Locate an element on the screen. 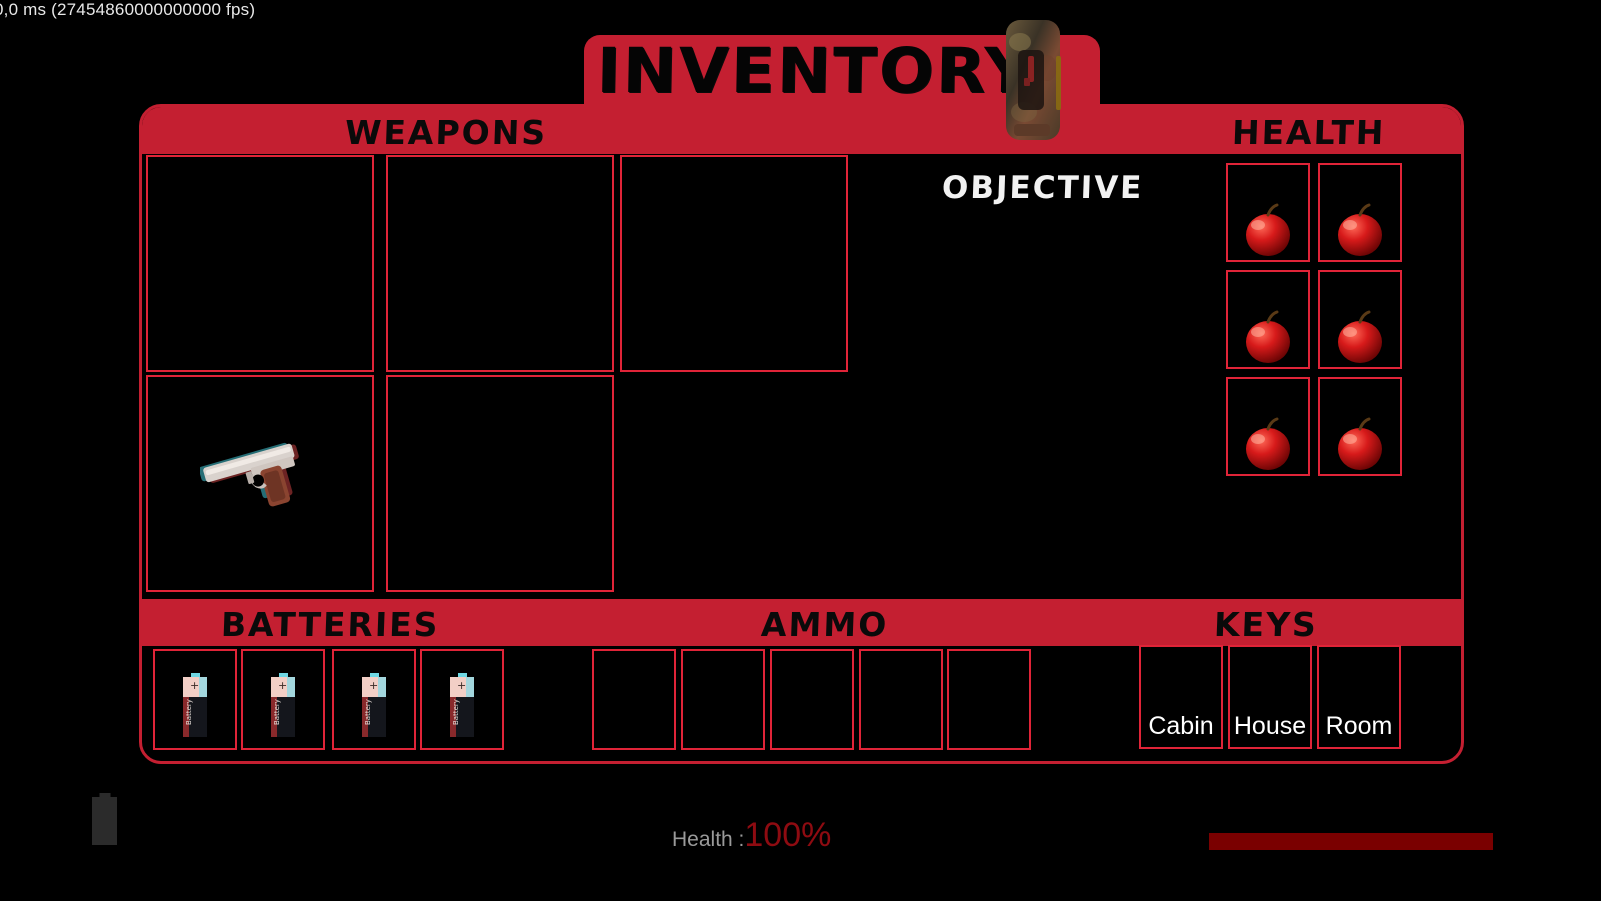  ammo-section-header: AMMO is located at coordinates (824, 624).